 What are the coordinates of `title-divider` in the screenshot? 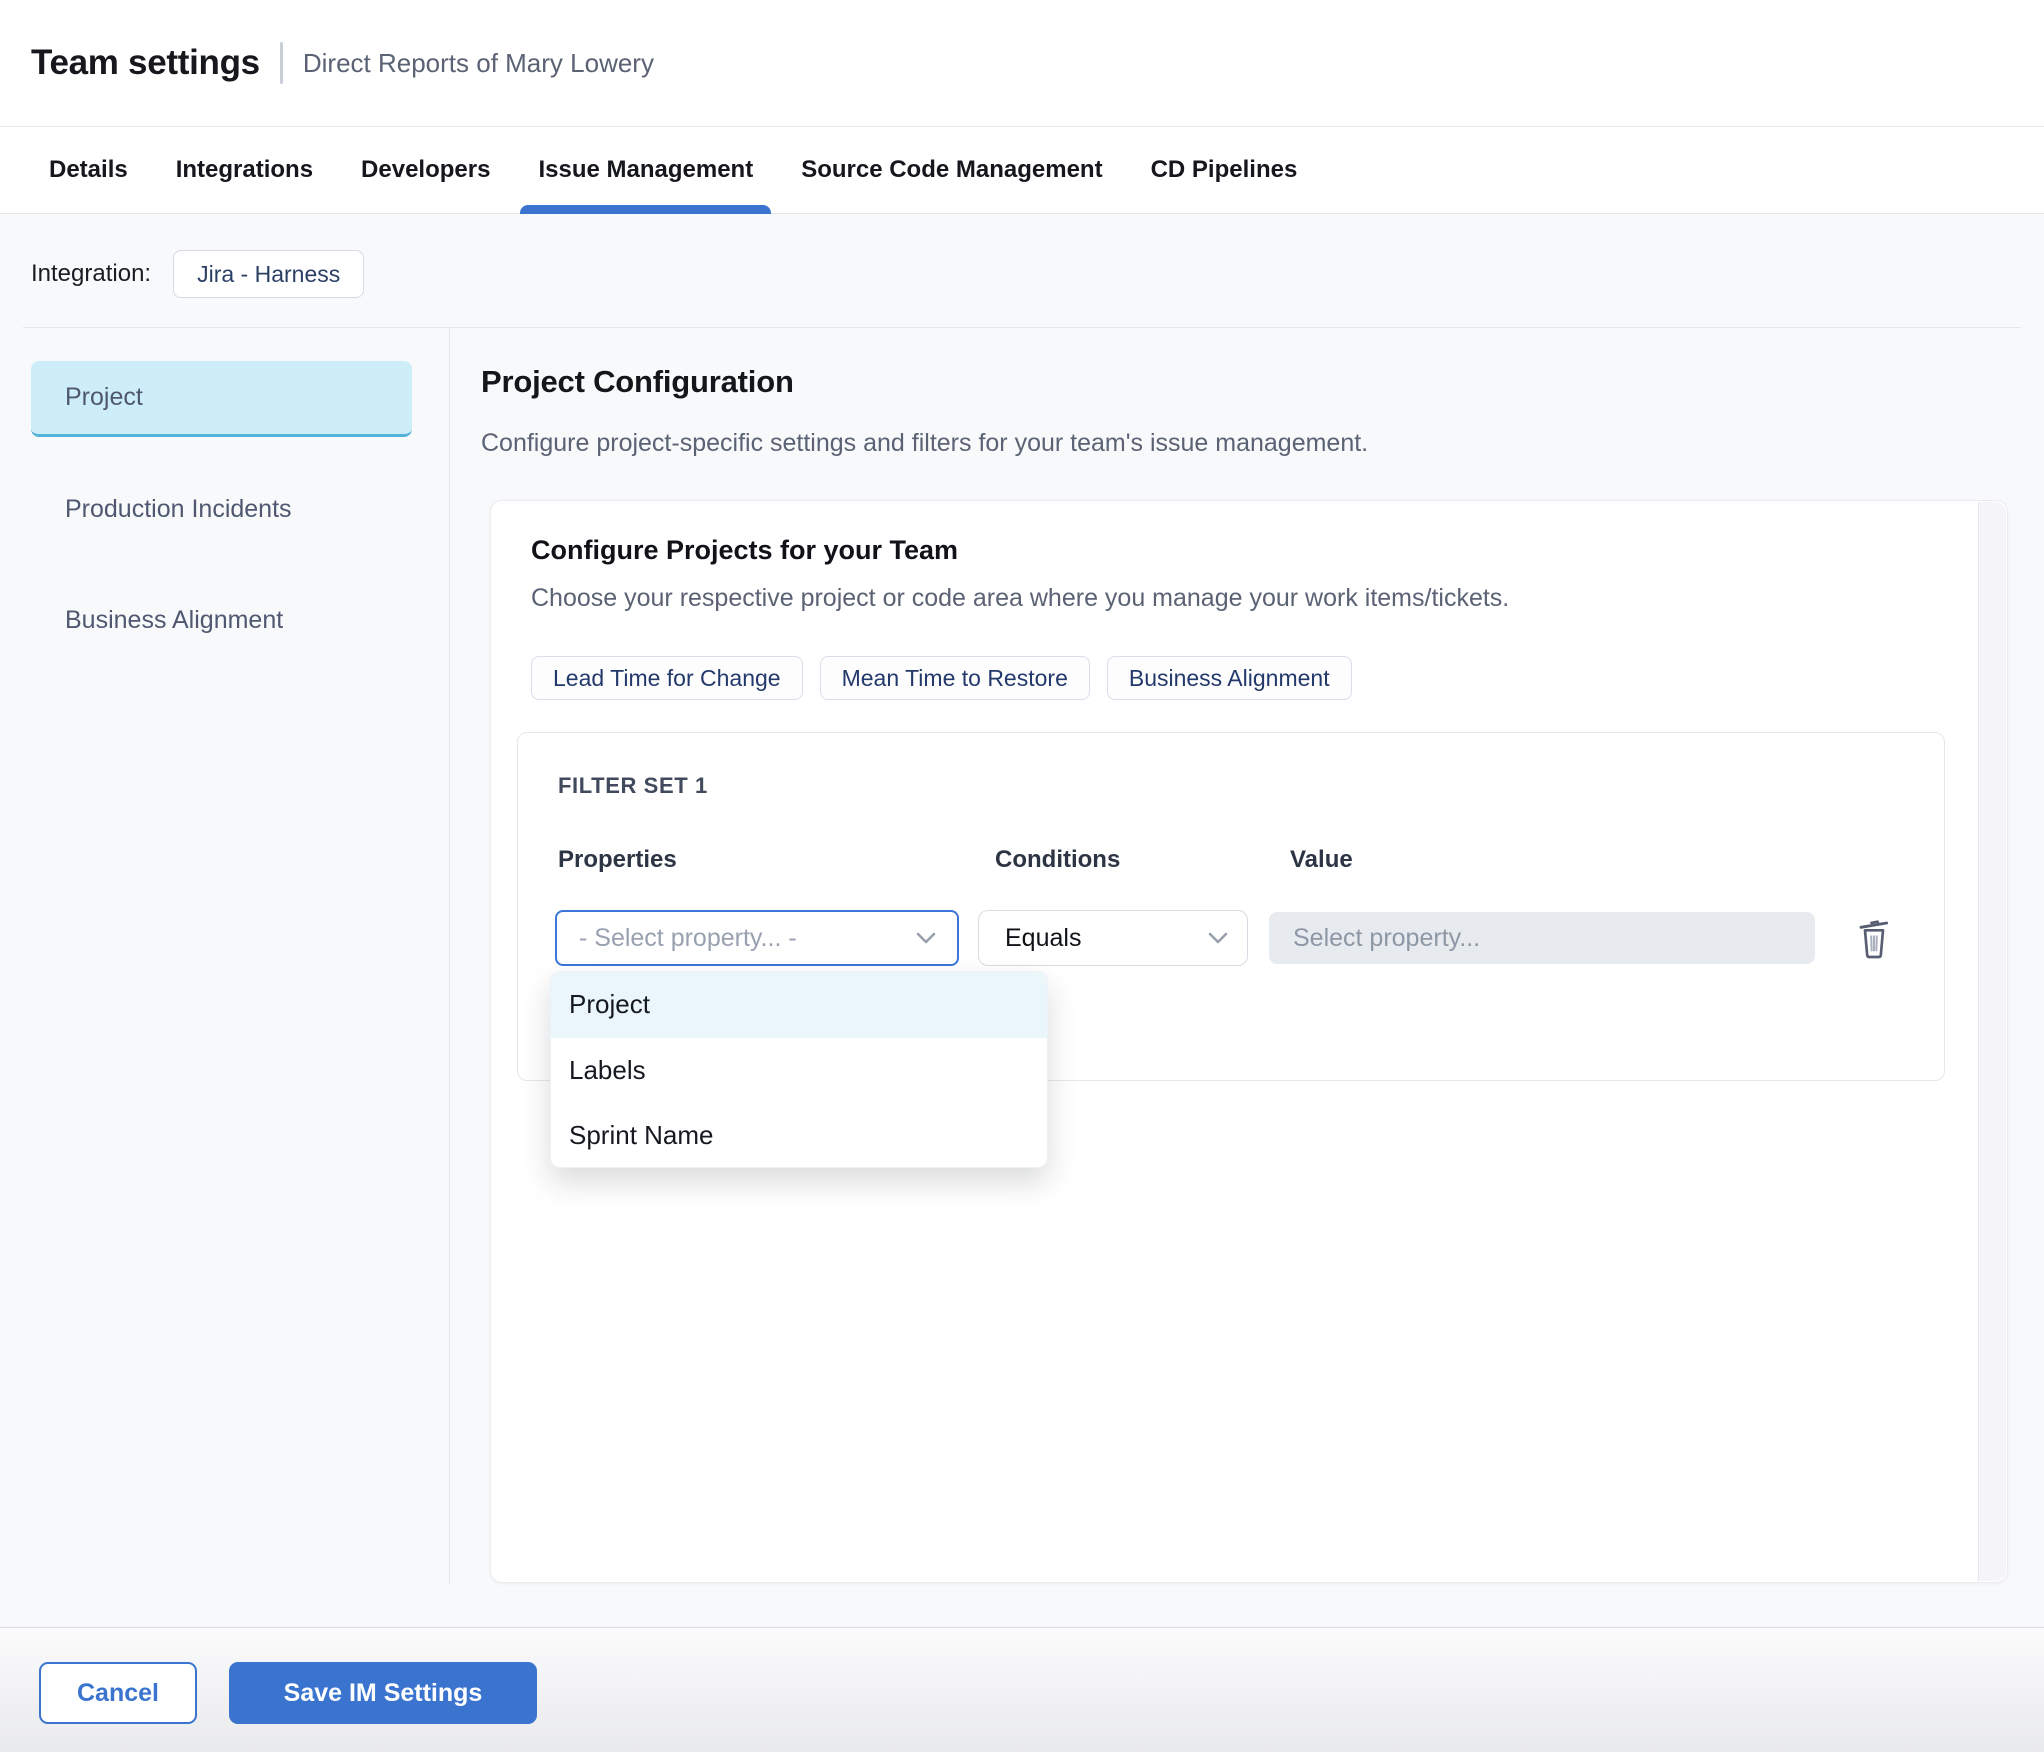 It's located at (281, 63).